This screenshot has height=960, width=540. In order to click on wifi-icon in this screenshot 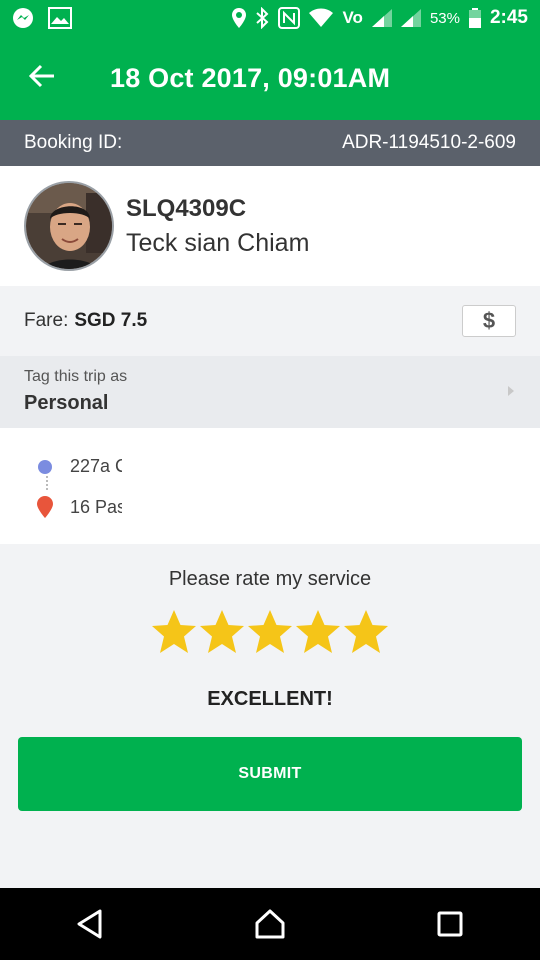, I will do `click(321, 18)`.